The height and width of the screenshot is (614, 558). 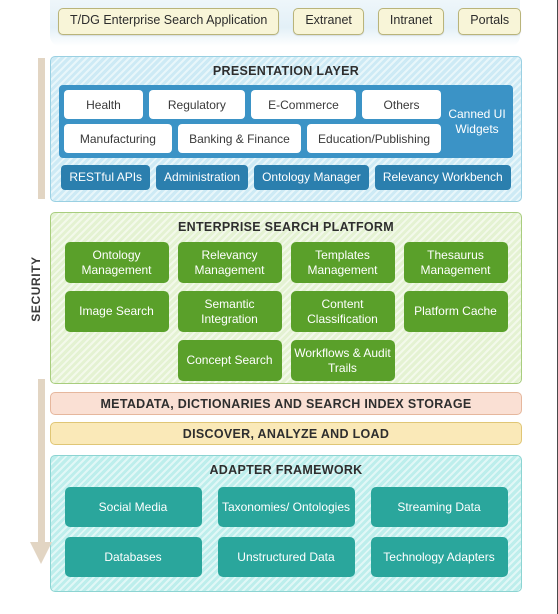 I want to click on api-administration: Administration, so click(x=202, y=177).